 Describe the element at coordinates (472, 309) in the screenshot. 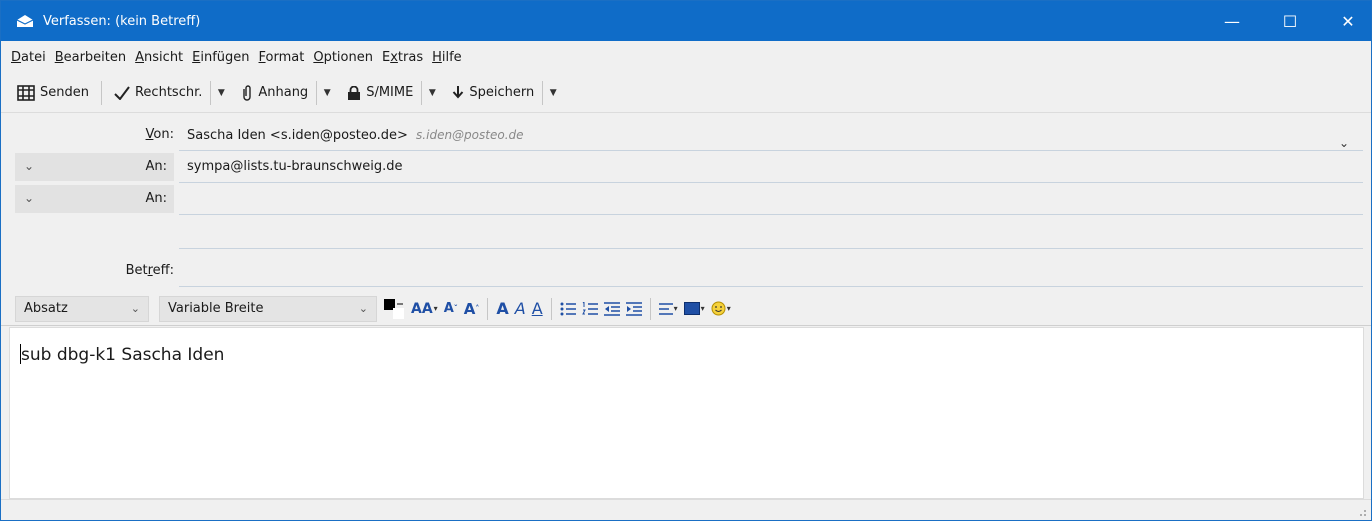

I see `increase-font-size-icon: A ˄` at that location.